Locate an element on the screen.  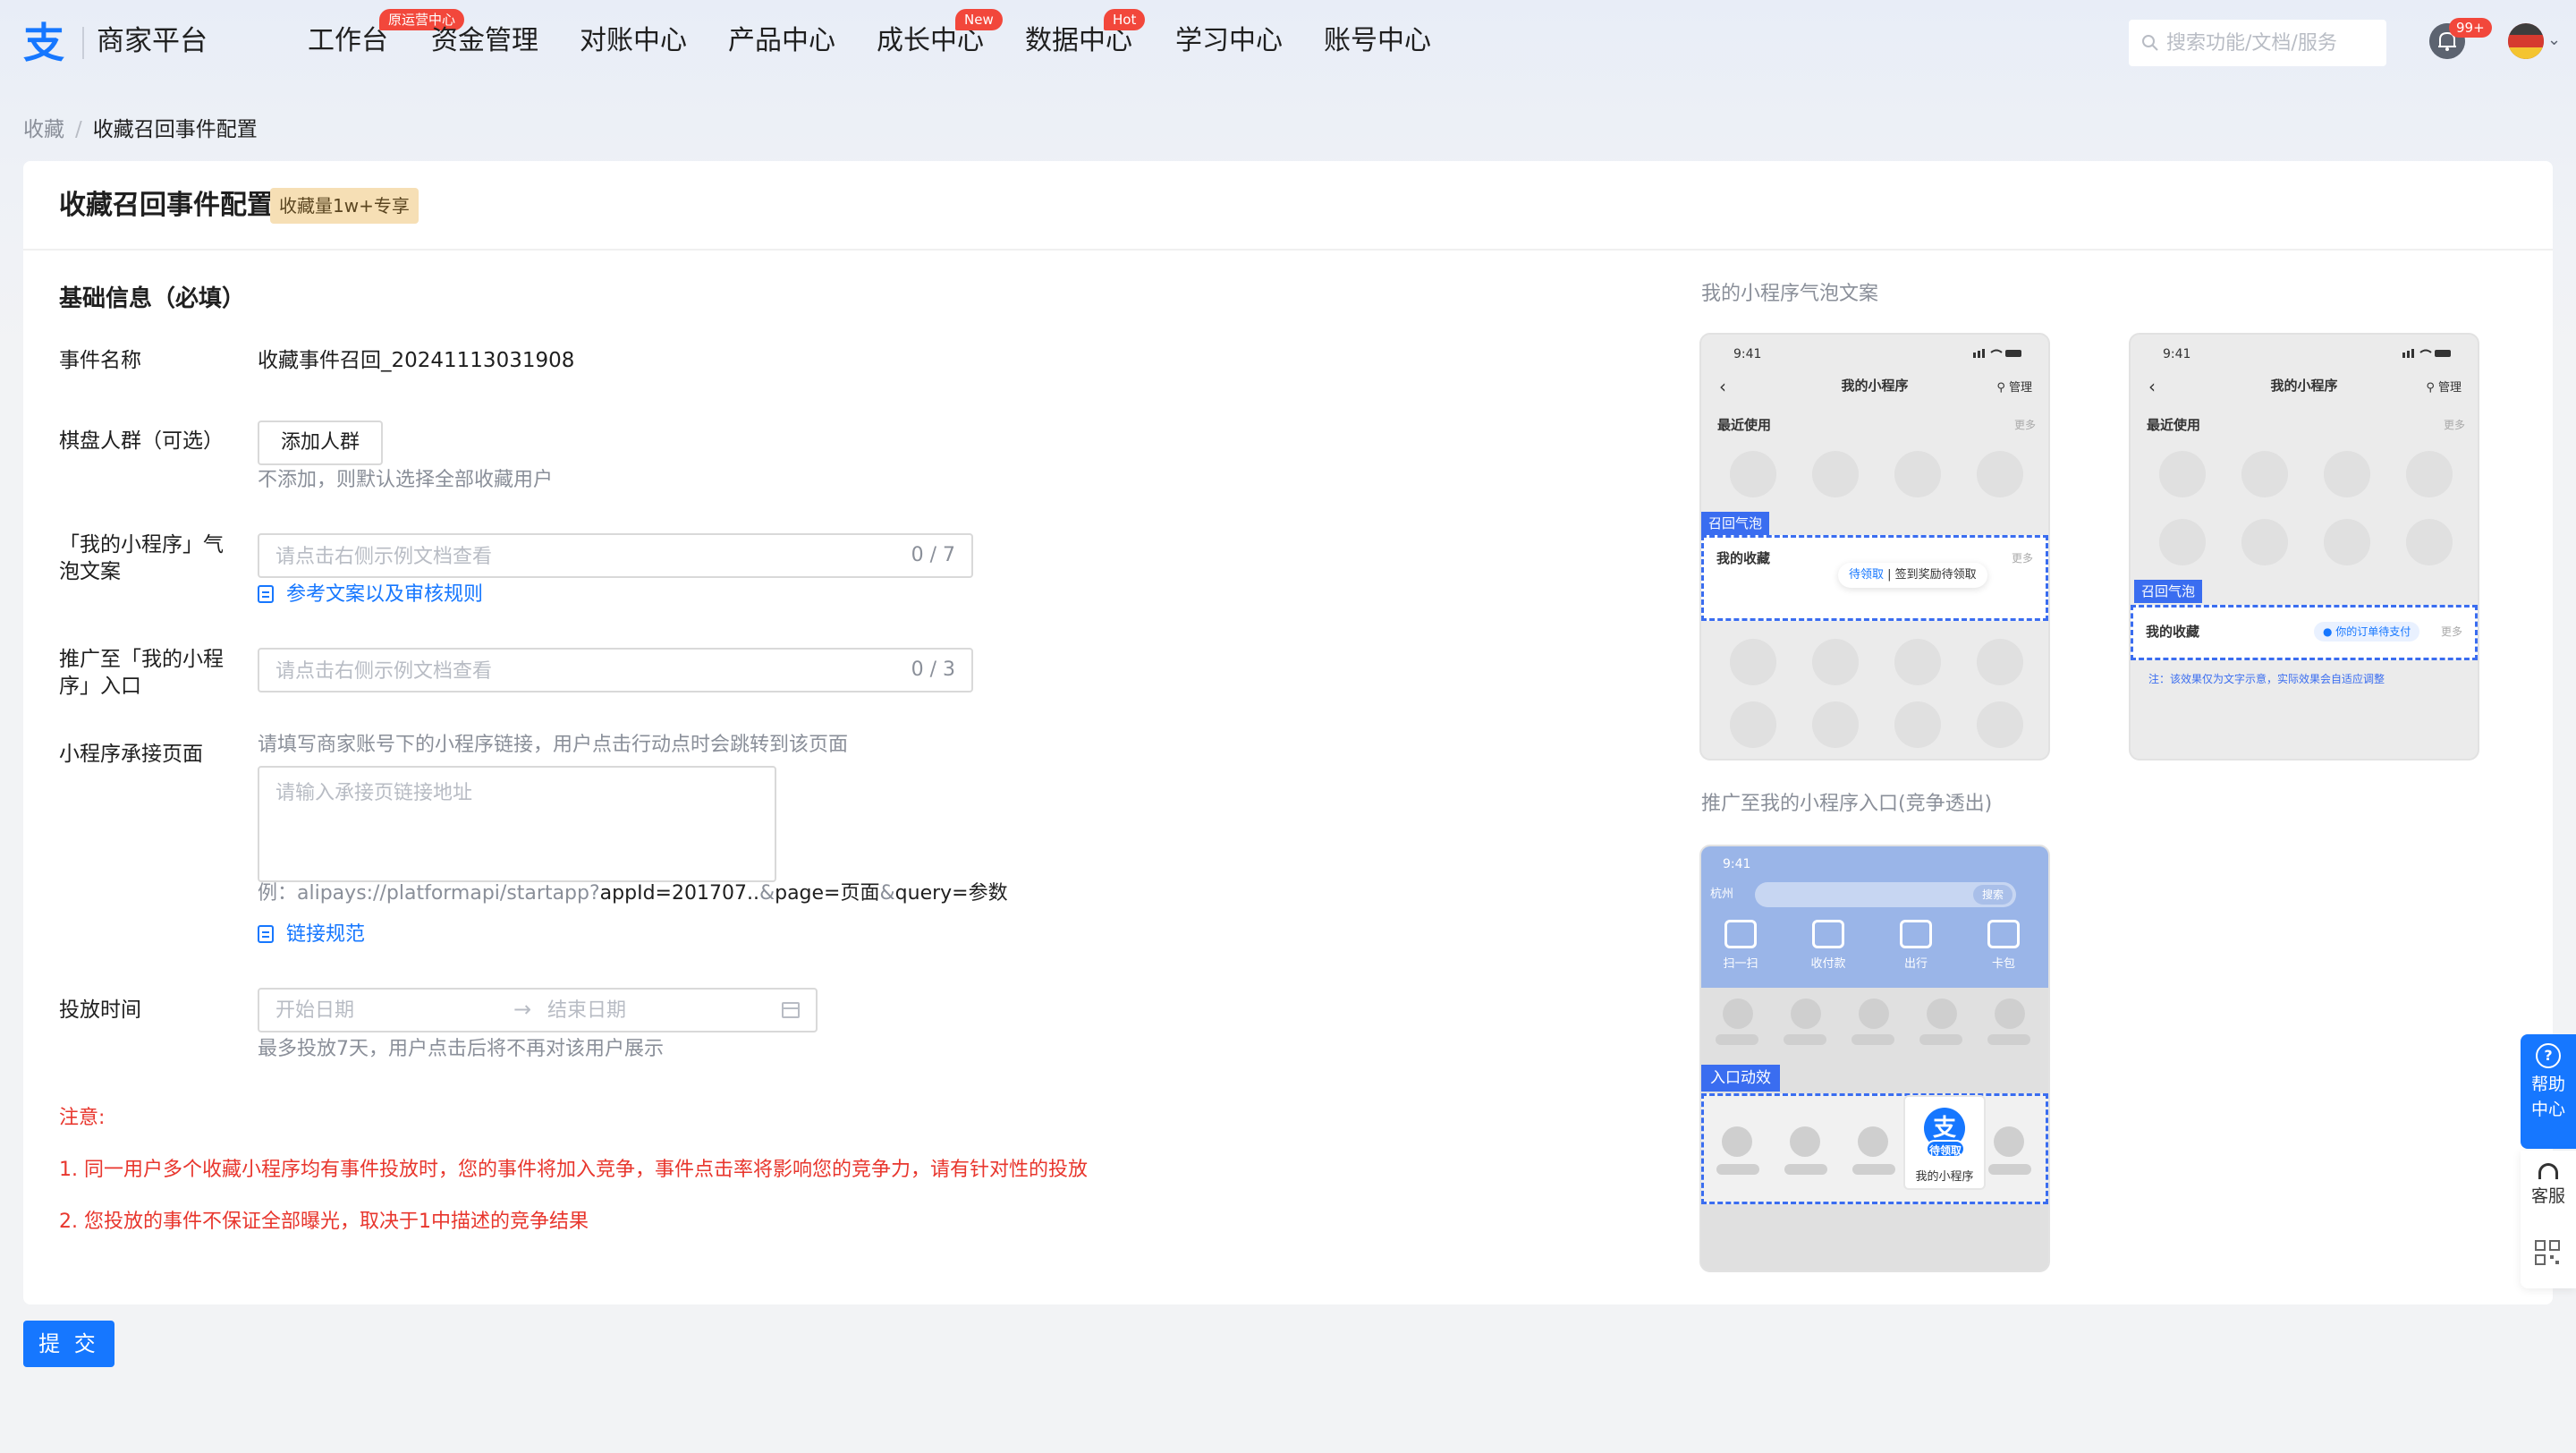
promote-entry-field: 0 / 3 is located at coordinates (615, 670).